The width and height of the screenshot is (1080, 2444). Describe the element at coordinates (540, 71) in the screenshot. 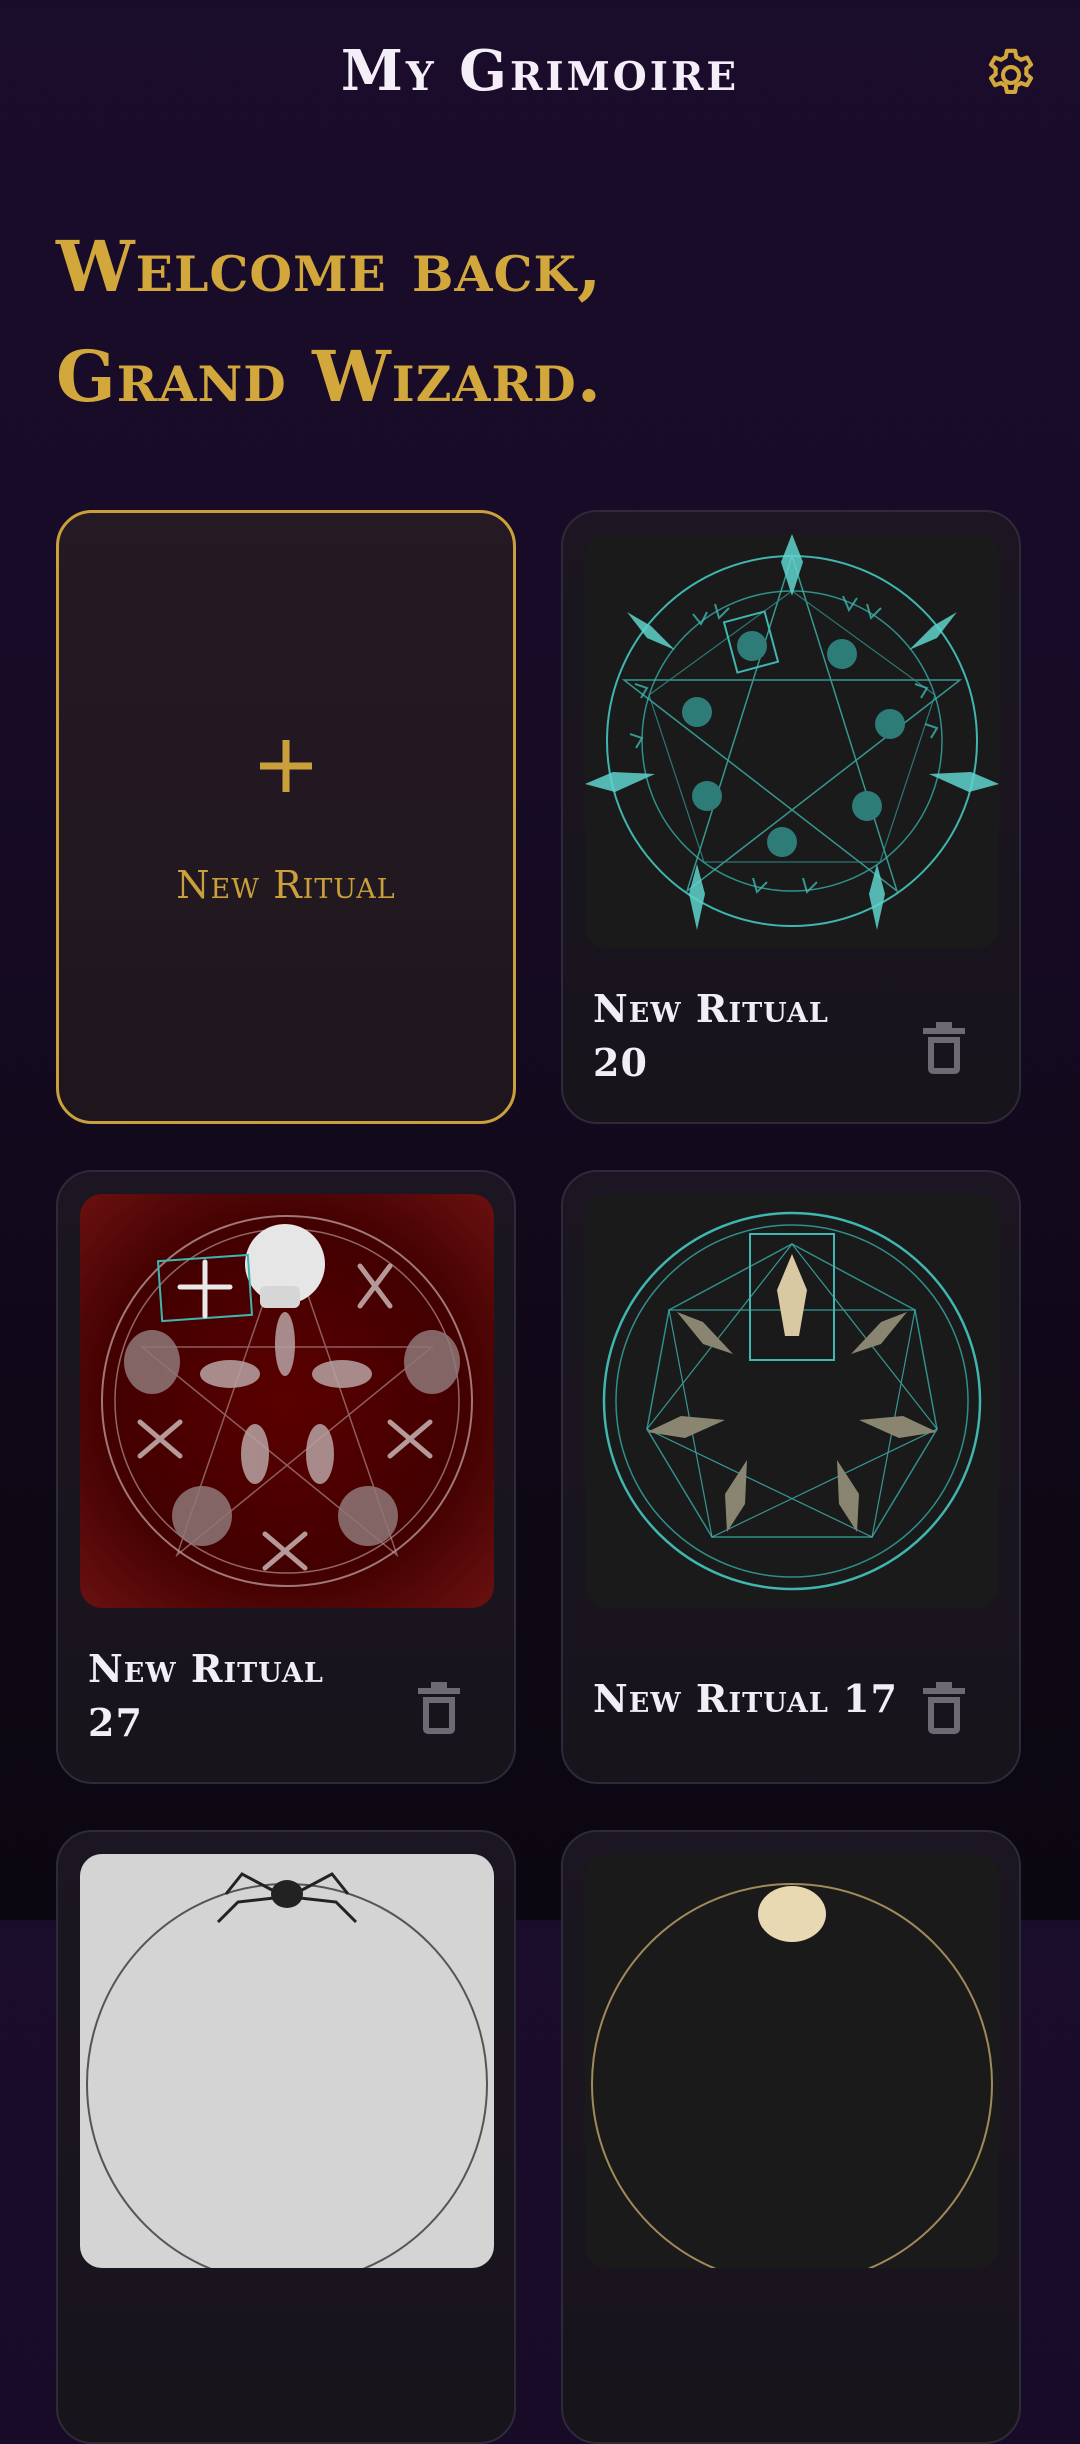

I see `app-title: My Grimoire` at that location.